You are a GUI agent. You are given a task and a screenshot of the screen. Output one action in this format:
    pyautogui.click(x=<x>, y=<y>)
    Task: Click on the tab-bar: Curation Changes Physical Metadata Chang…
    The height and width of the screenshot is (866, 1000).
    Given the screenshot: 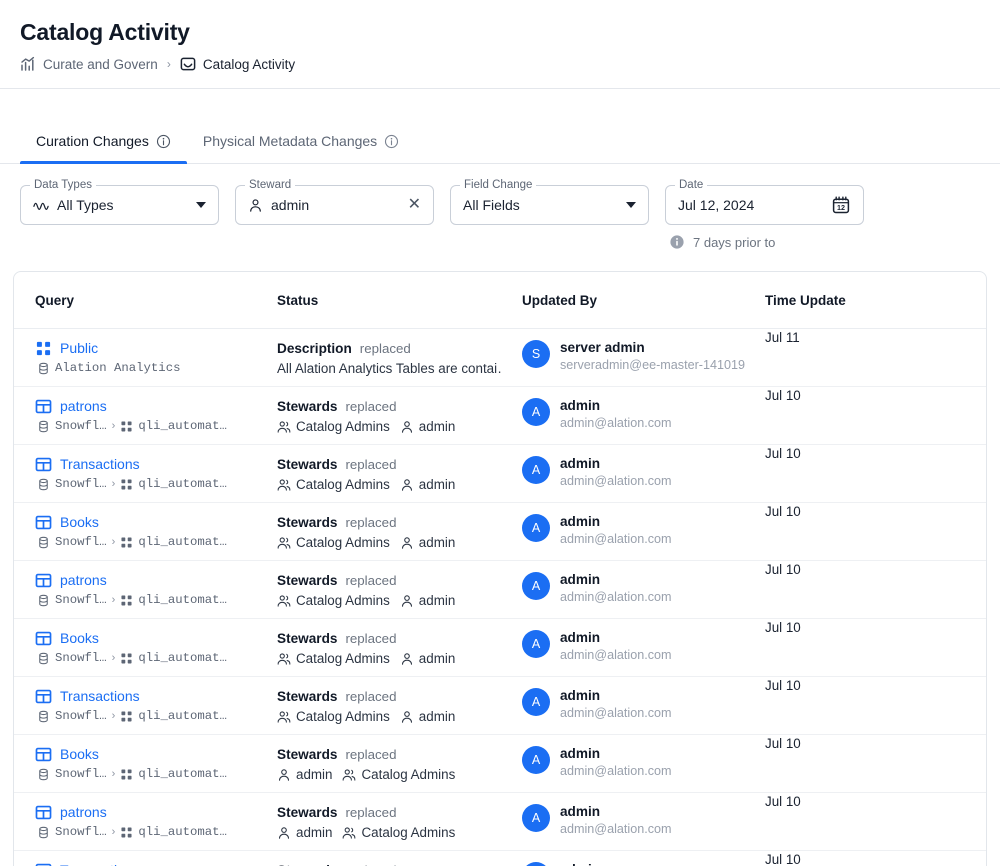 What is the action you would take?
    pyautogui.click(x=500, y=126)
    